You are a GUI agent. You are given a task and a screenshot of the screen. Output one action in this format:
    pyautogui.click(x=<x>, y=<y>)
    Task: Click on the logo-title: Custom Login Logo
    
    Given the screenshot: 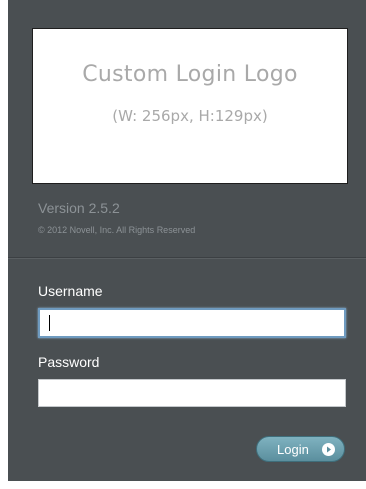 What is the action you would take?
    pyautogui.click(x=190, y=74)
    